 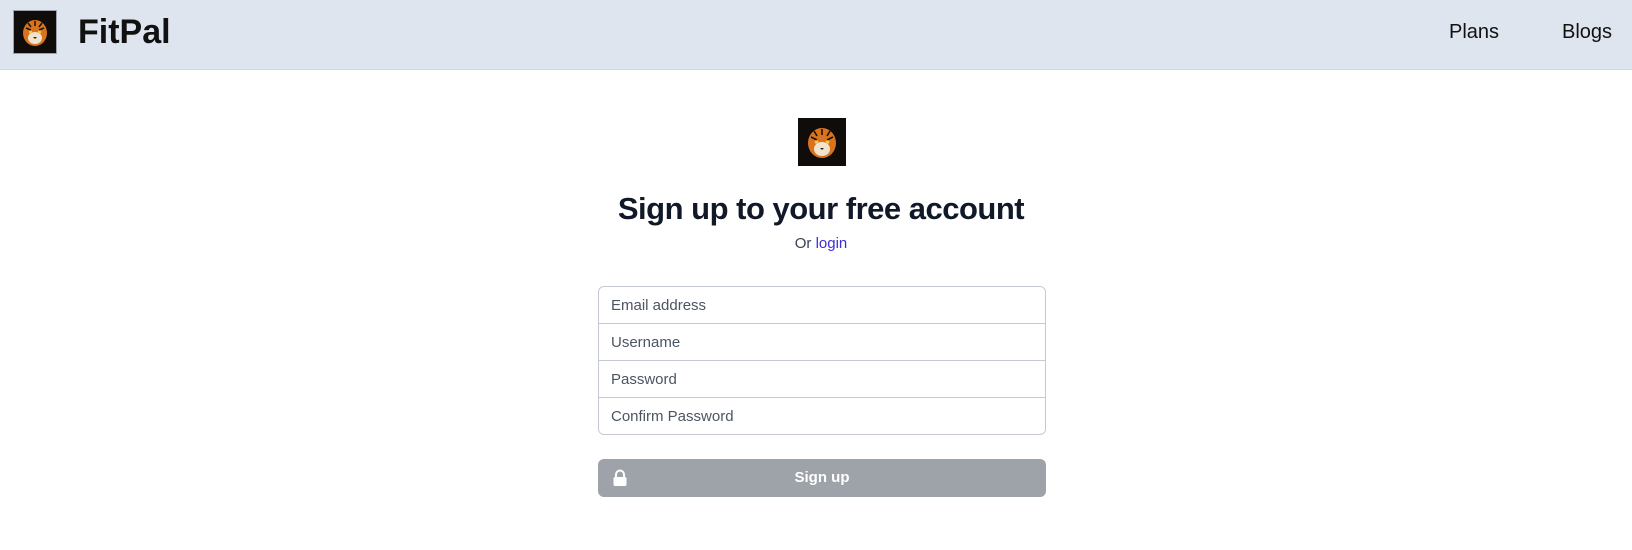 I want to click on brand-name: FitPal, so click(x=124, y=32).